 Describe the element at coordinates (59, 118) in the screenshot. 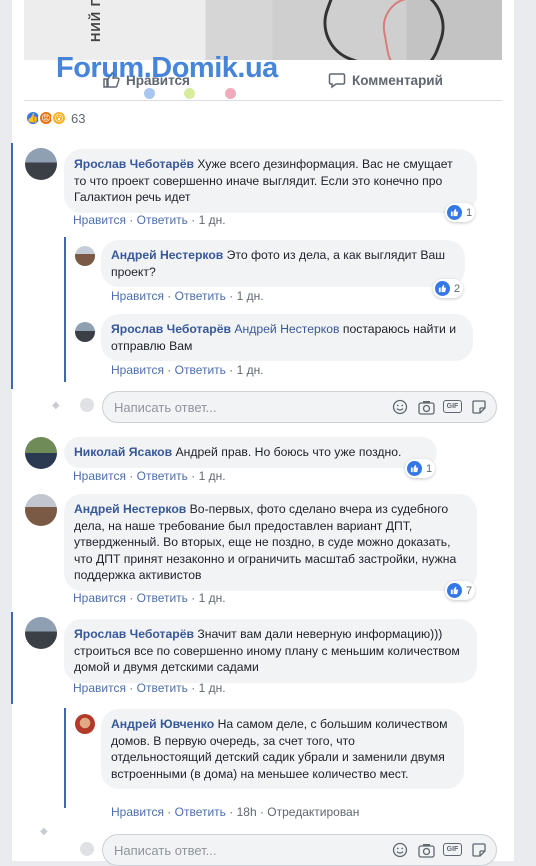

I see `wow-reaction-icon: 😮` at that location.